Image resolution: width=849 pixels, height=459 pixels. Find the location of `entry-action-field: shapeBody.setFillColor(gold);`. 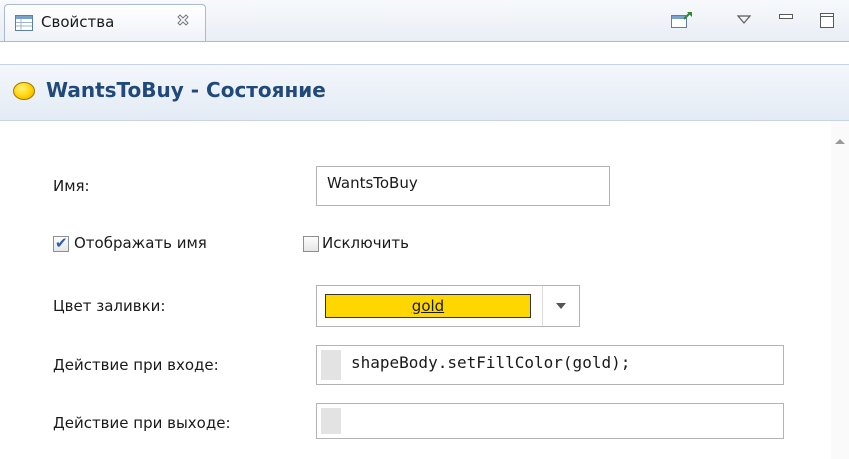

entry-action-field: shapeBody.setFillColor(gold); is located at coordinates (550, 365).